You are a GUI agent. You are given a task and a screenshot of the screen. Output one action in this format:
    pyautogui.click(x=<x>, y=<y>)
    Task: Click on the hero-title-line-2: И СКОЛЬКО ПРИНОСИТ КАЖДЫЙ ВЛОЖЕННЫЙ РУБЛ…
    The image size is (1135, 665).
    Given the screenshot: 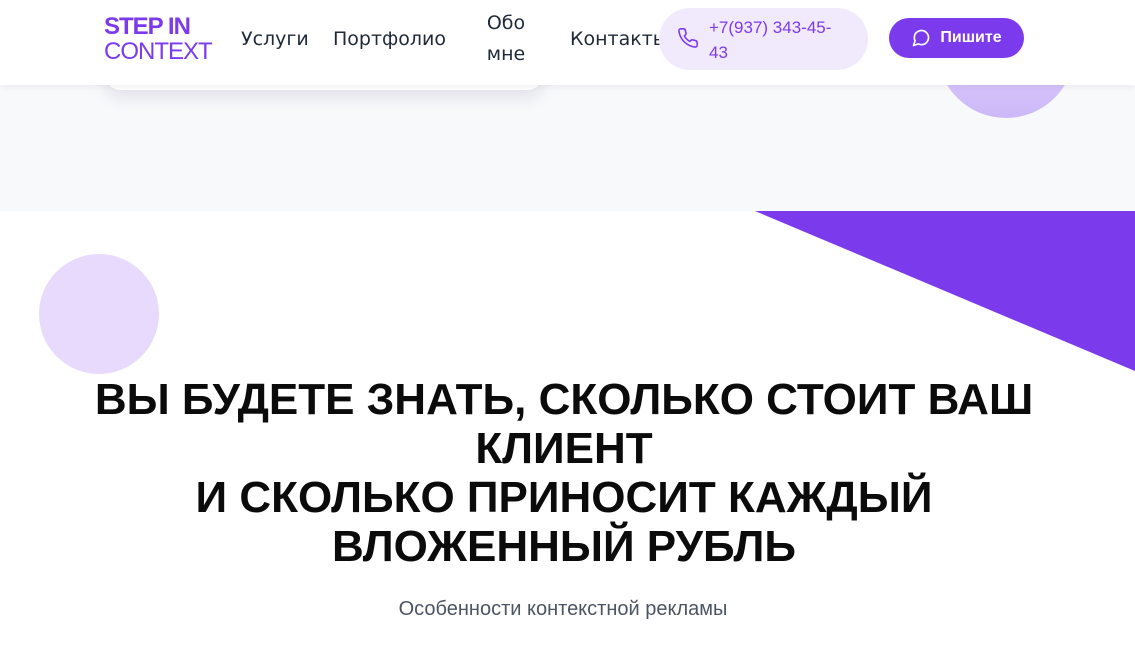 What is the action you would take?
    pyautogui.click(x=564, y=522)
    